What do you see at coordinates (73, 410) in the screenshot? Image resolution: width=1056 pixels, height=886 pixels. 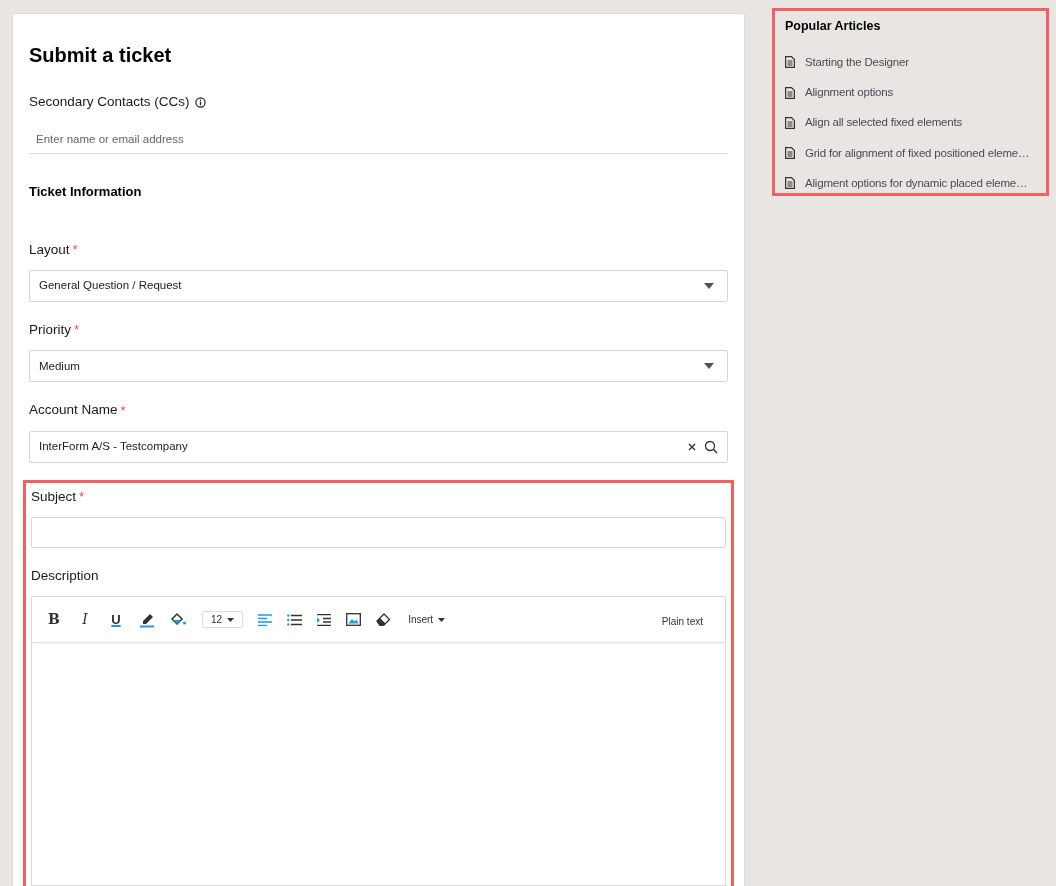 I see `field-label: Account Name` at bounding box center [73, 410].